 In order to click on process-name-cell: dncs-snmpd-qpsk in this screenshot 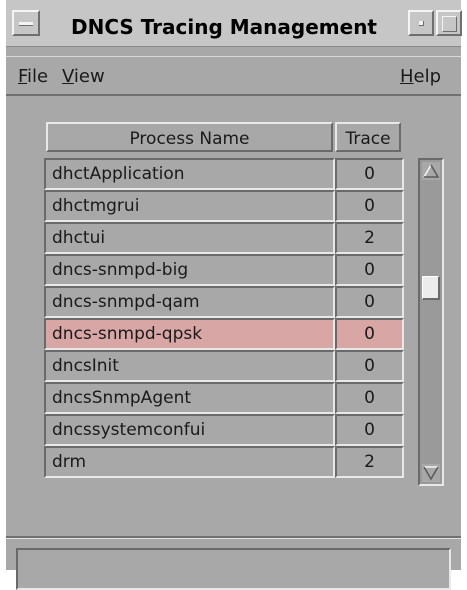, I will do `click(189, 334)`.